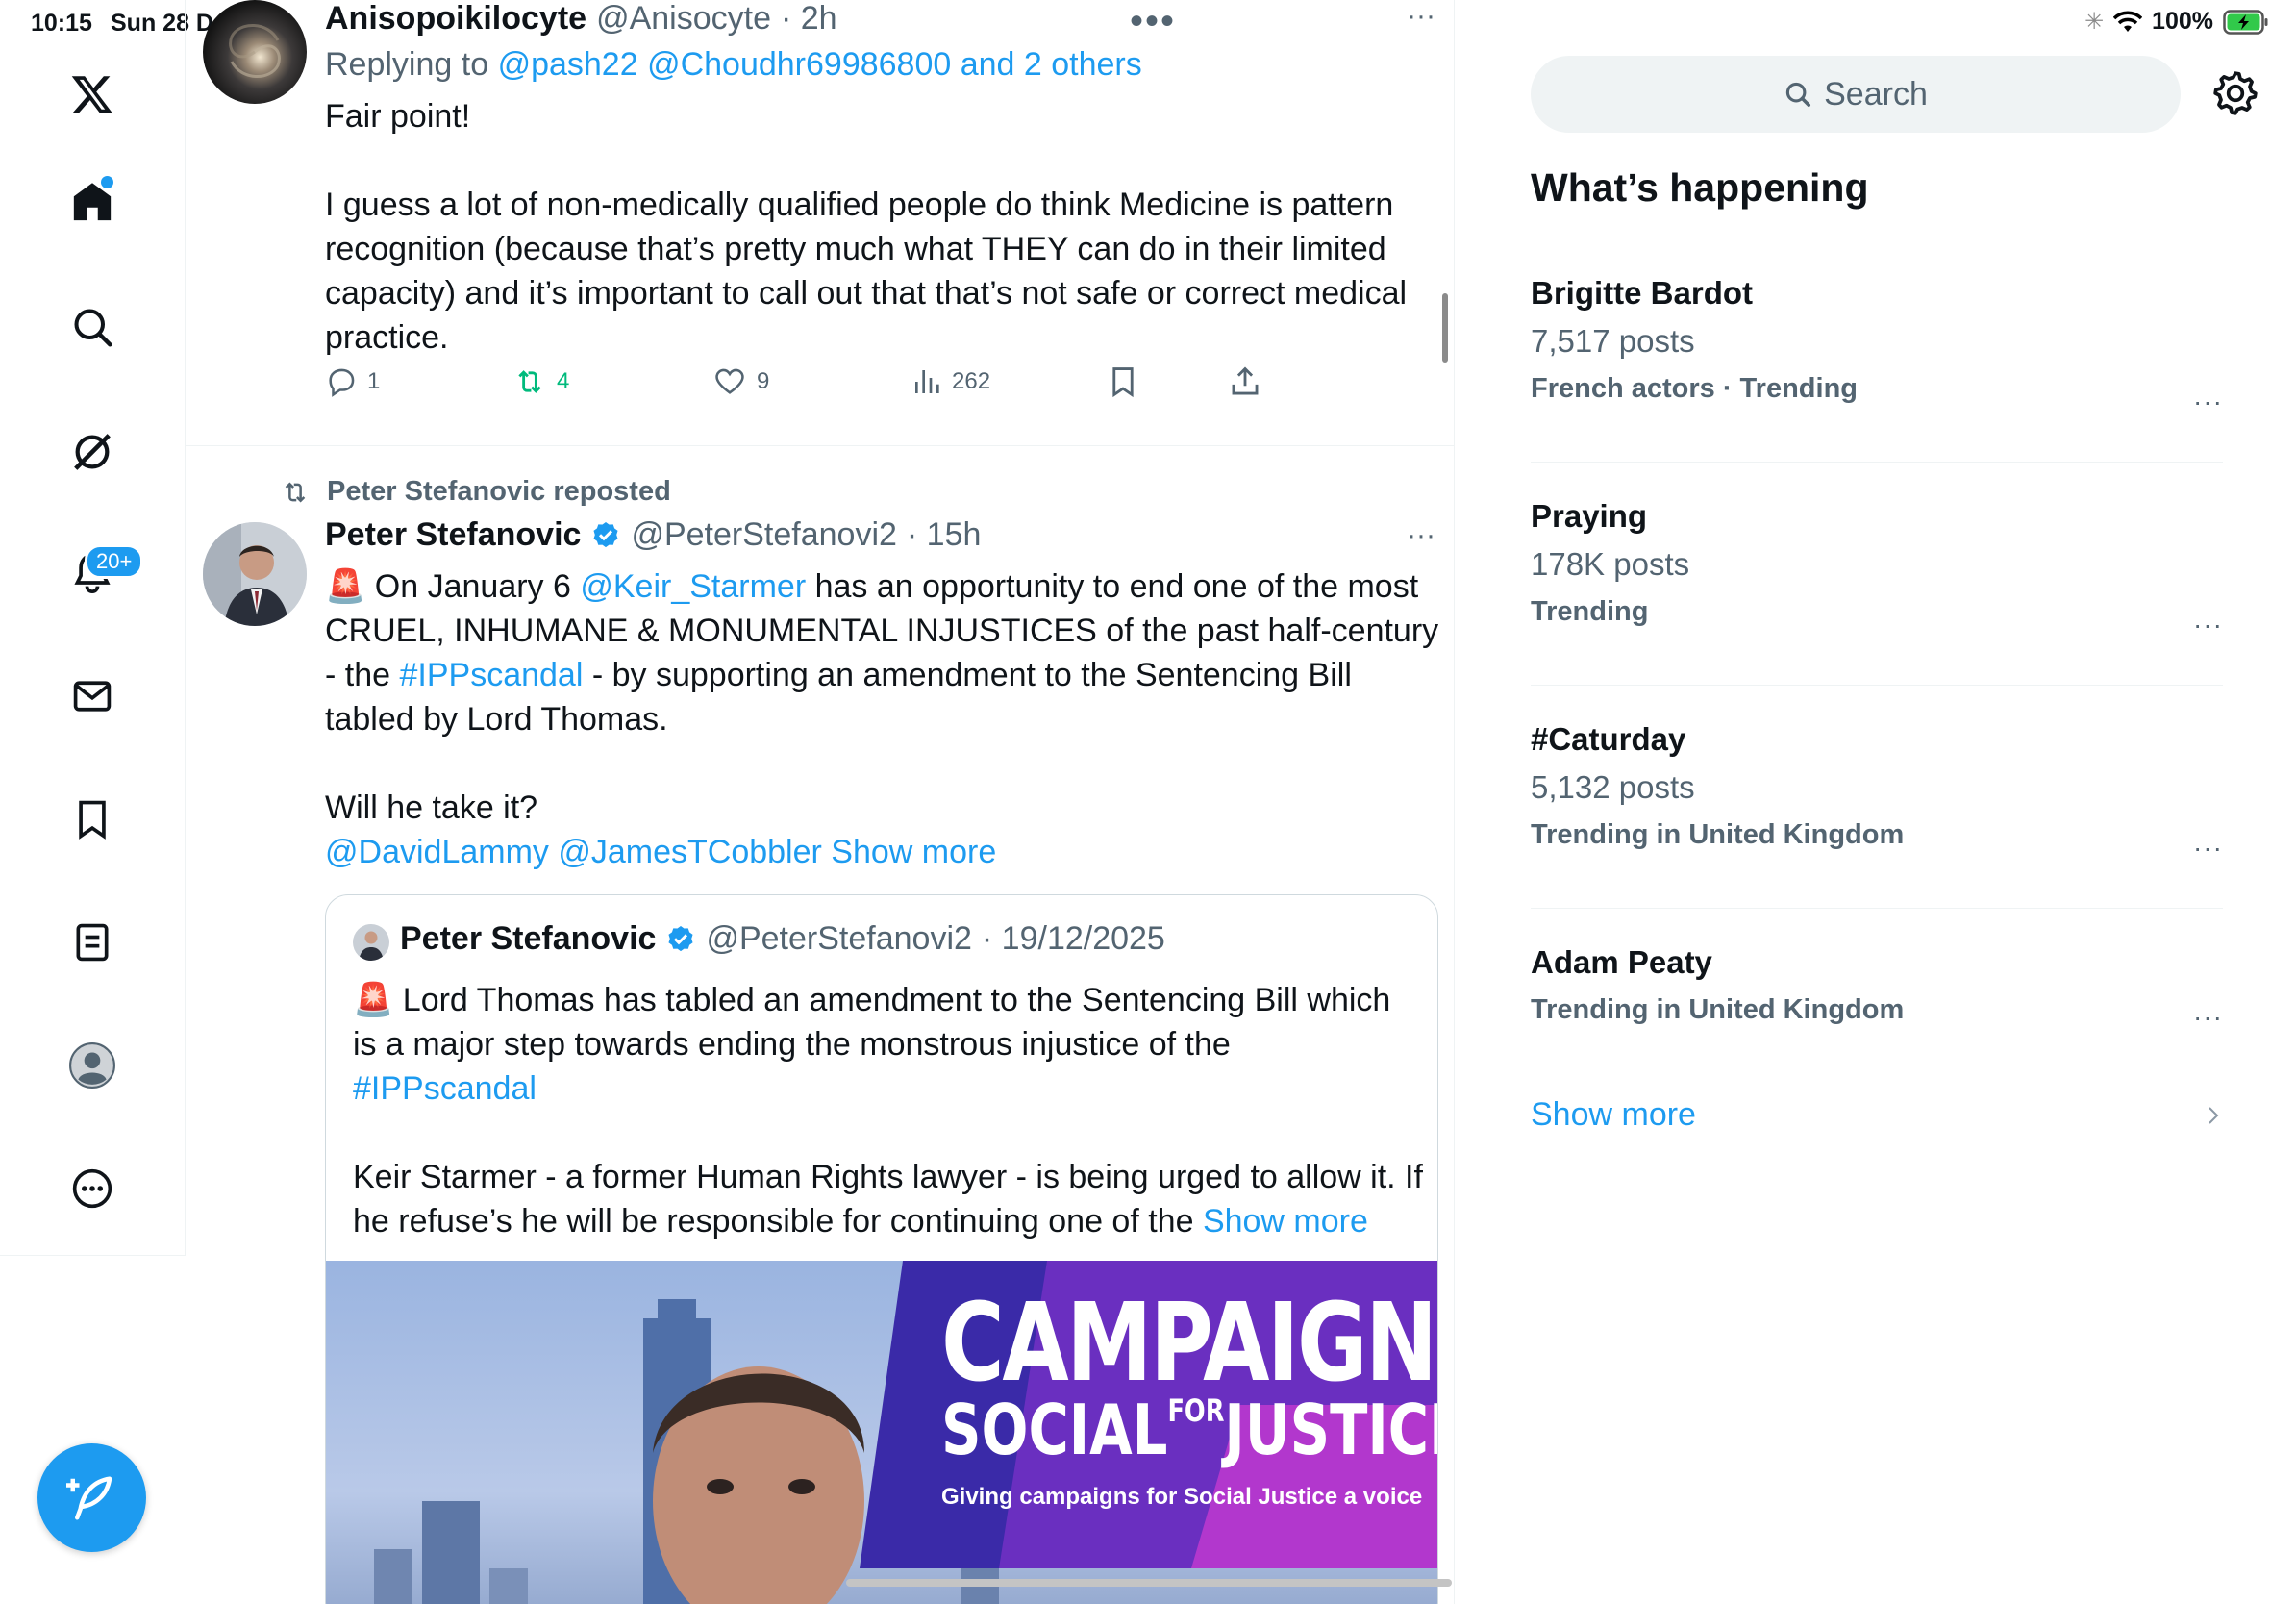  I want to click on share-icon, so click(1245, 380).